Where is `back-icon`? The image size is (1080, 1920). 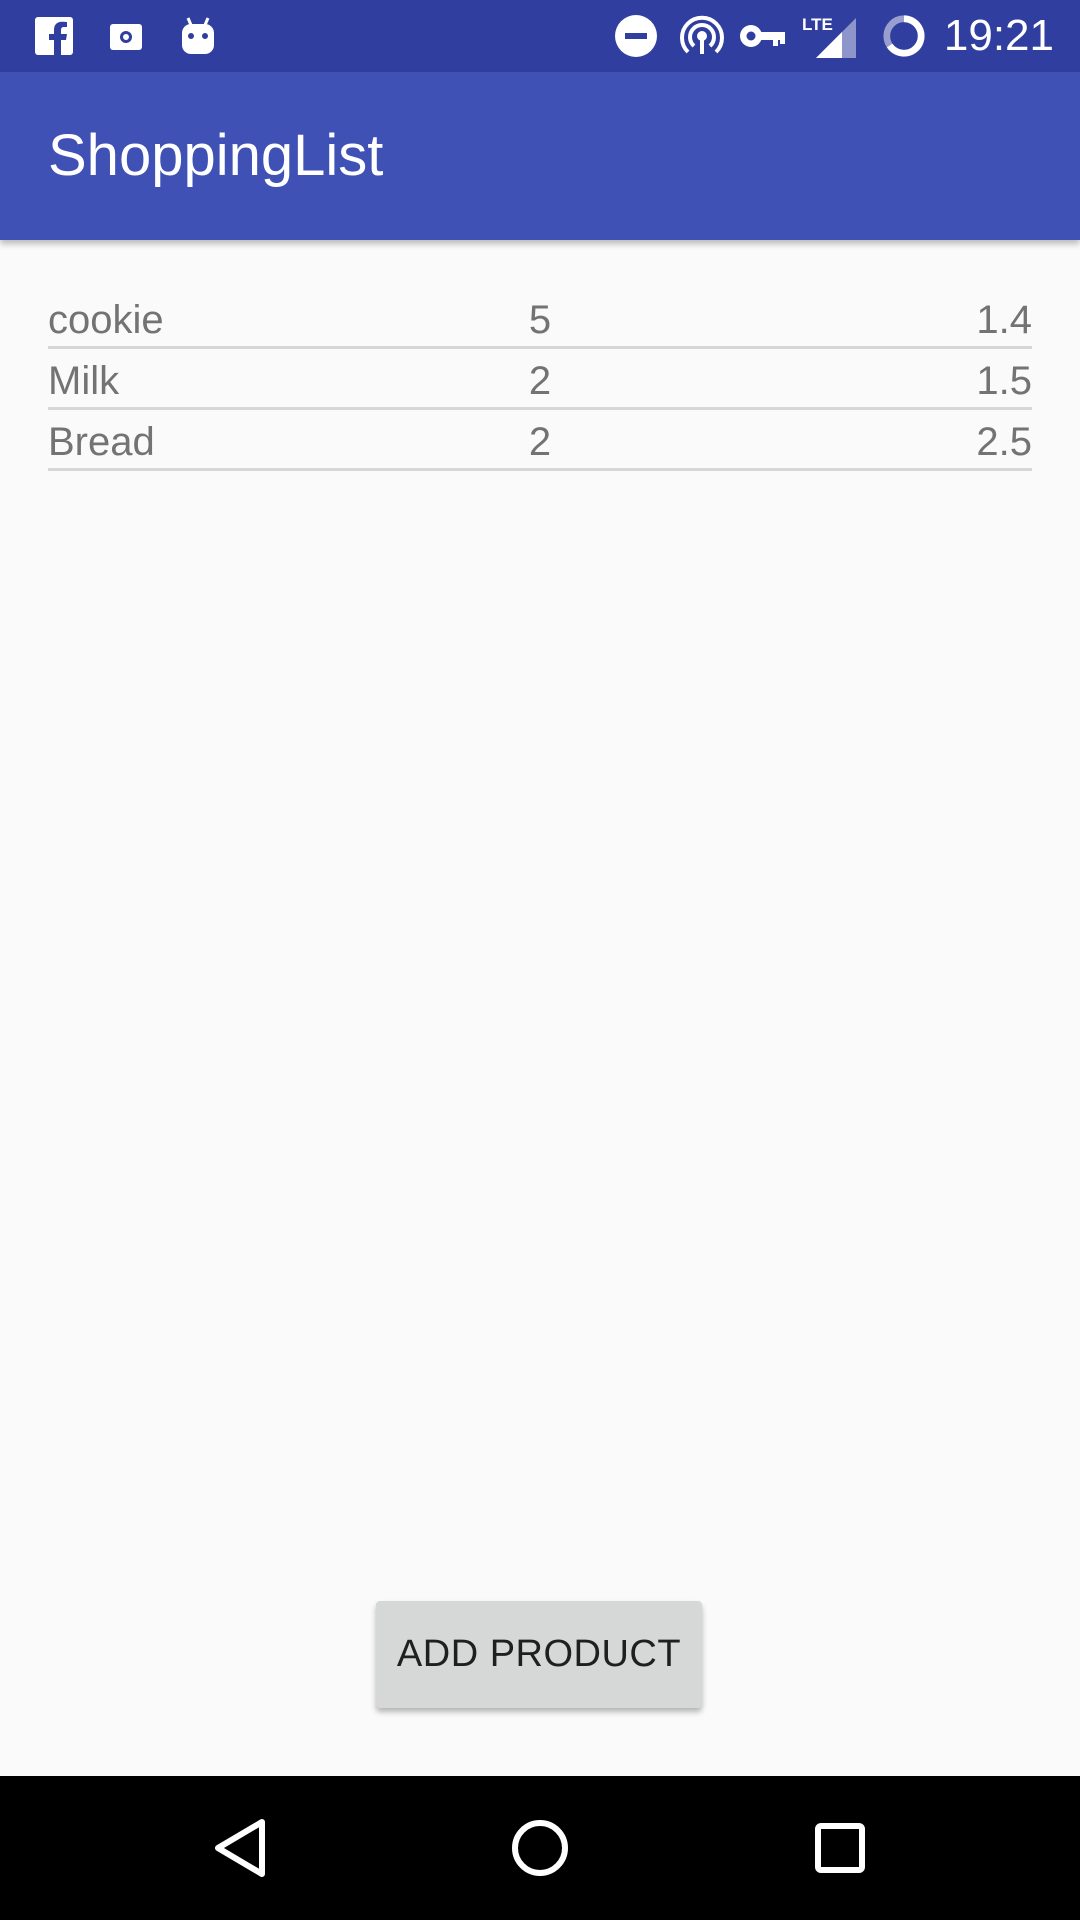 back-icon is located at coordinates (240, 1848).